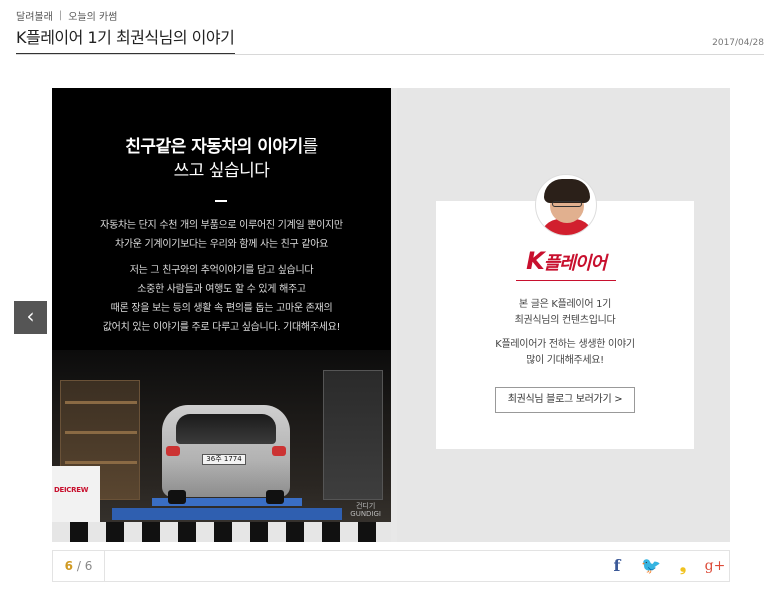  What do you see at coordinates (565, 360) in the screenshot?
I see `card-text-line: 많이 기대해주세요!` at bounding box center [565, 360].